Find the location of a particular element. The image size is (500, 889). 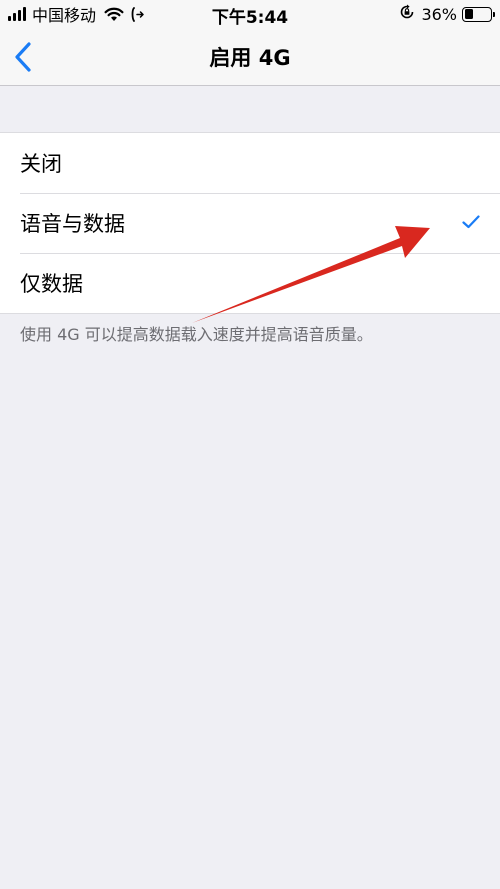

battery-percent: 36% is located at coordinates (439, 14).